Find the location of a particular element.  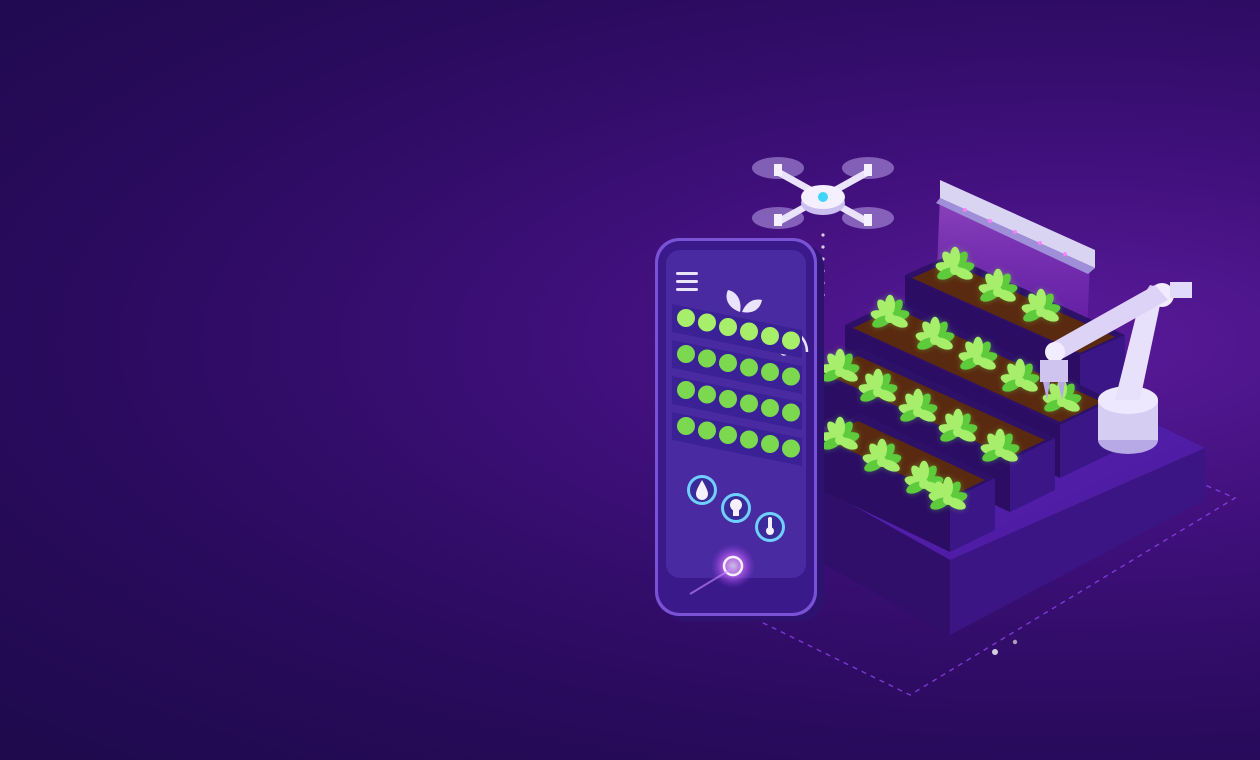

light-bulb-icon is located at coordinates (736, 508).